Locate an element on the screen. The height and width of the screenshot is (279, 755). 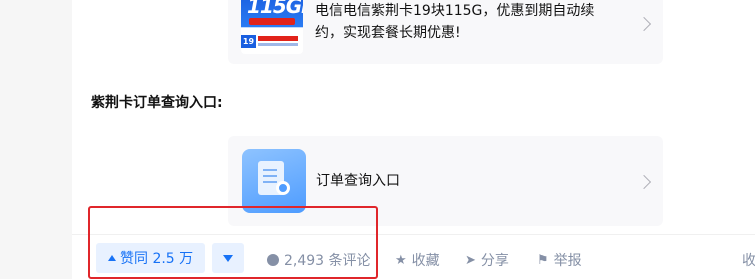
favorite-button: ★ 收藏 is located at coordinates (417, 260).